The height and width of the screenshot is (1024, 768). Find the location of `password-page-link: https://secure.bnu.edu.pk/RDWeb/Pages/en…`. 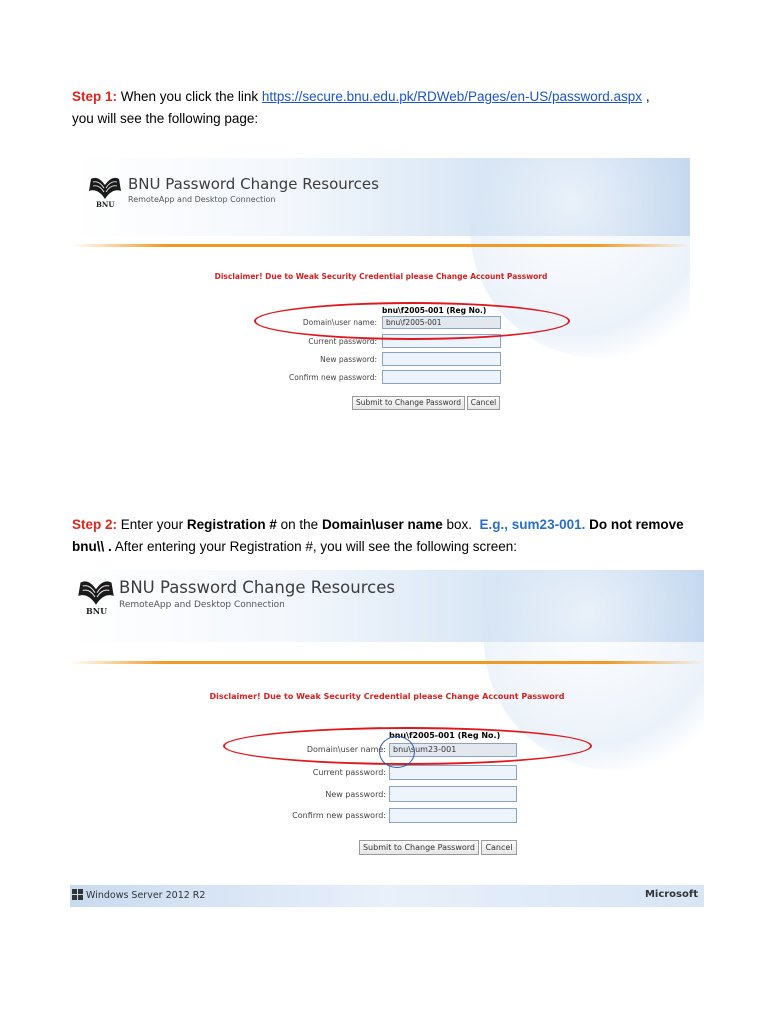

password-page-link: https://secure.bnu.edu.pk/RDWeb/Pages/en… is located at coordinates (452, 96).